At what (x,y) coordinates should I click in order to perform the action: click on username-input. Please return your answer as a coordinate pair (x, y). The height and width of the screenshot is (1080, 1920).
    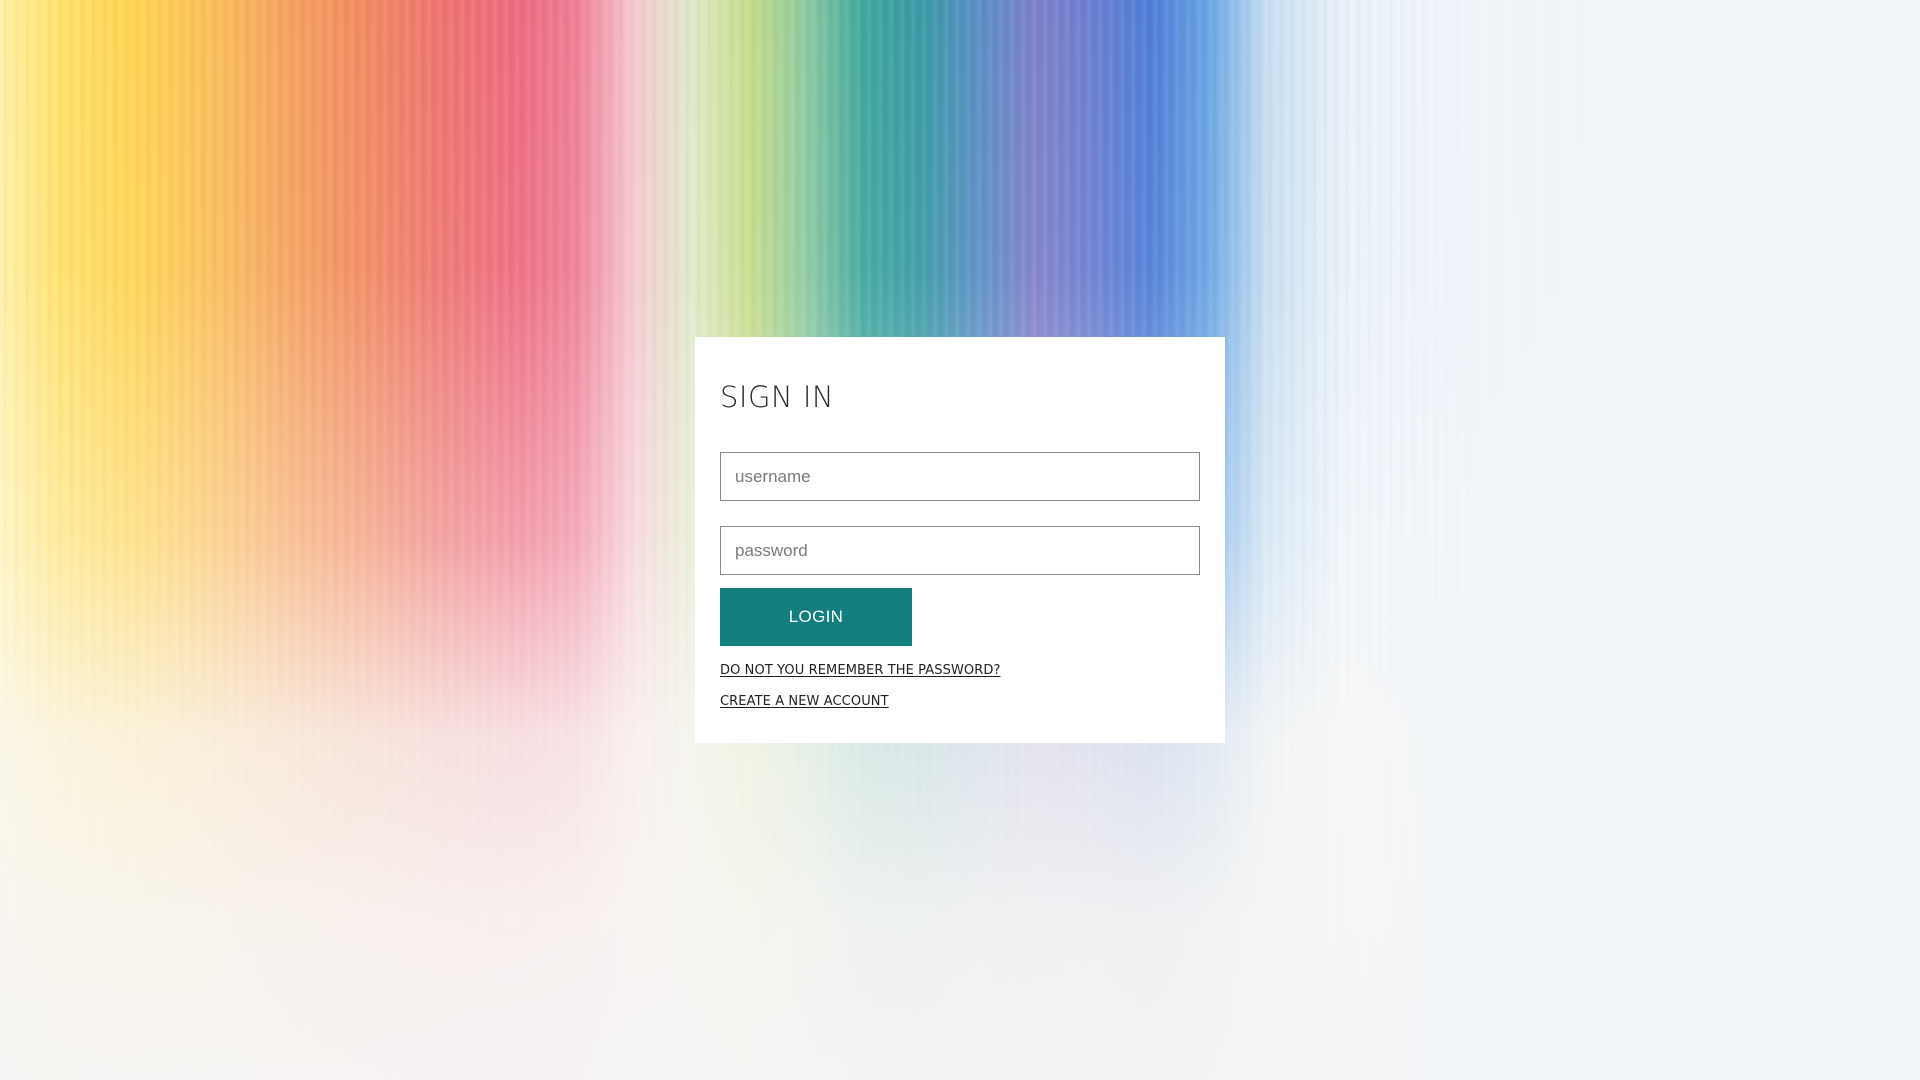
    Looking at the image, I should click on (960, 476).